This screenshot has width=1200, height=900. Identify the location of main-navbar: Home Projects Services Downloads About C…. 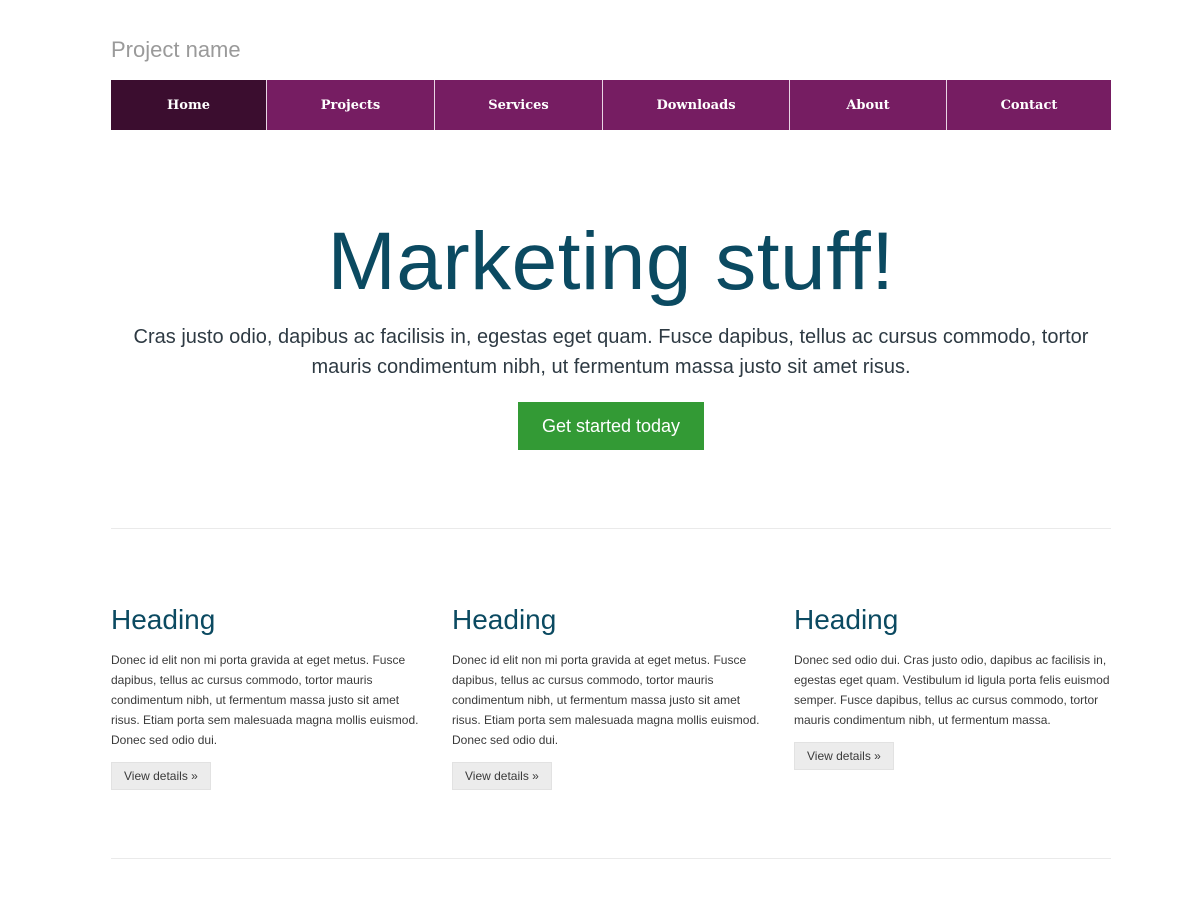
(611, 105).